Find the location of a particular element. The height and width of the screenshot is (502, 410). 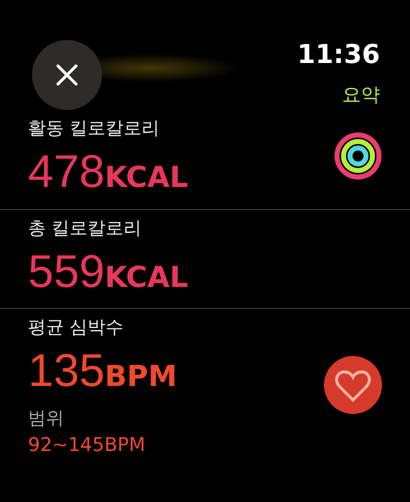

metric-value: 478 is located at coordinates (66, 171).